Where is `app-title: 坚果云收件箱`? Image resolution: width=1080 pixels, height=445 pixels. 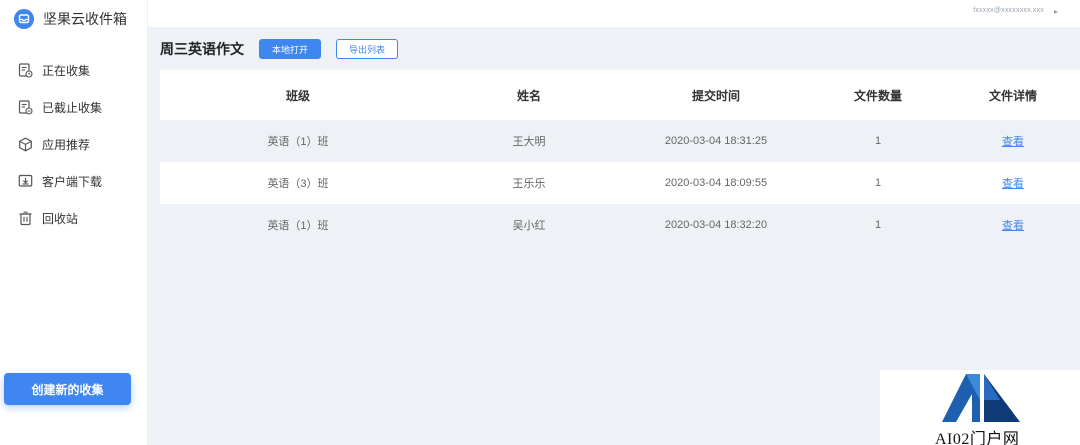
app-title: 坚果云收件箱 is located at coordinates (85, 19).